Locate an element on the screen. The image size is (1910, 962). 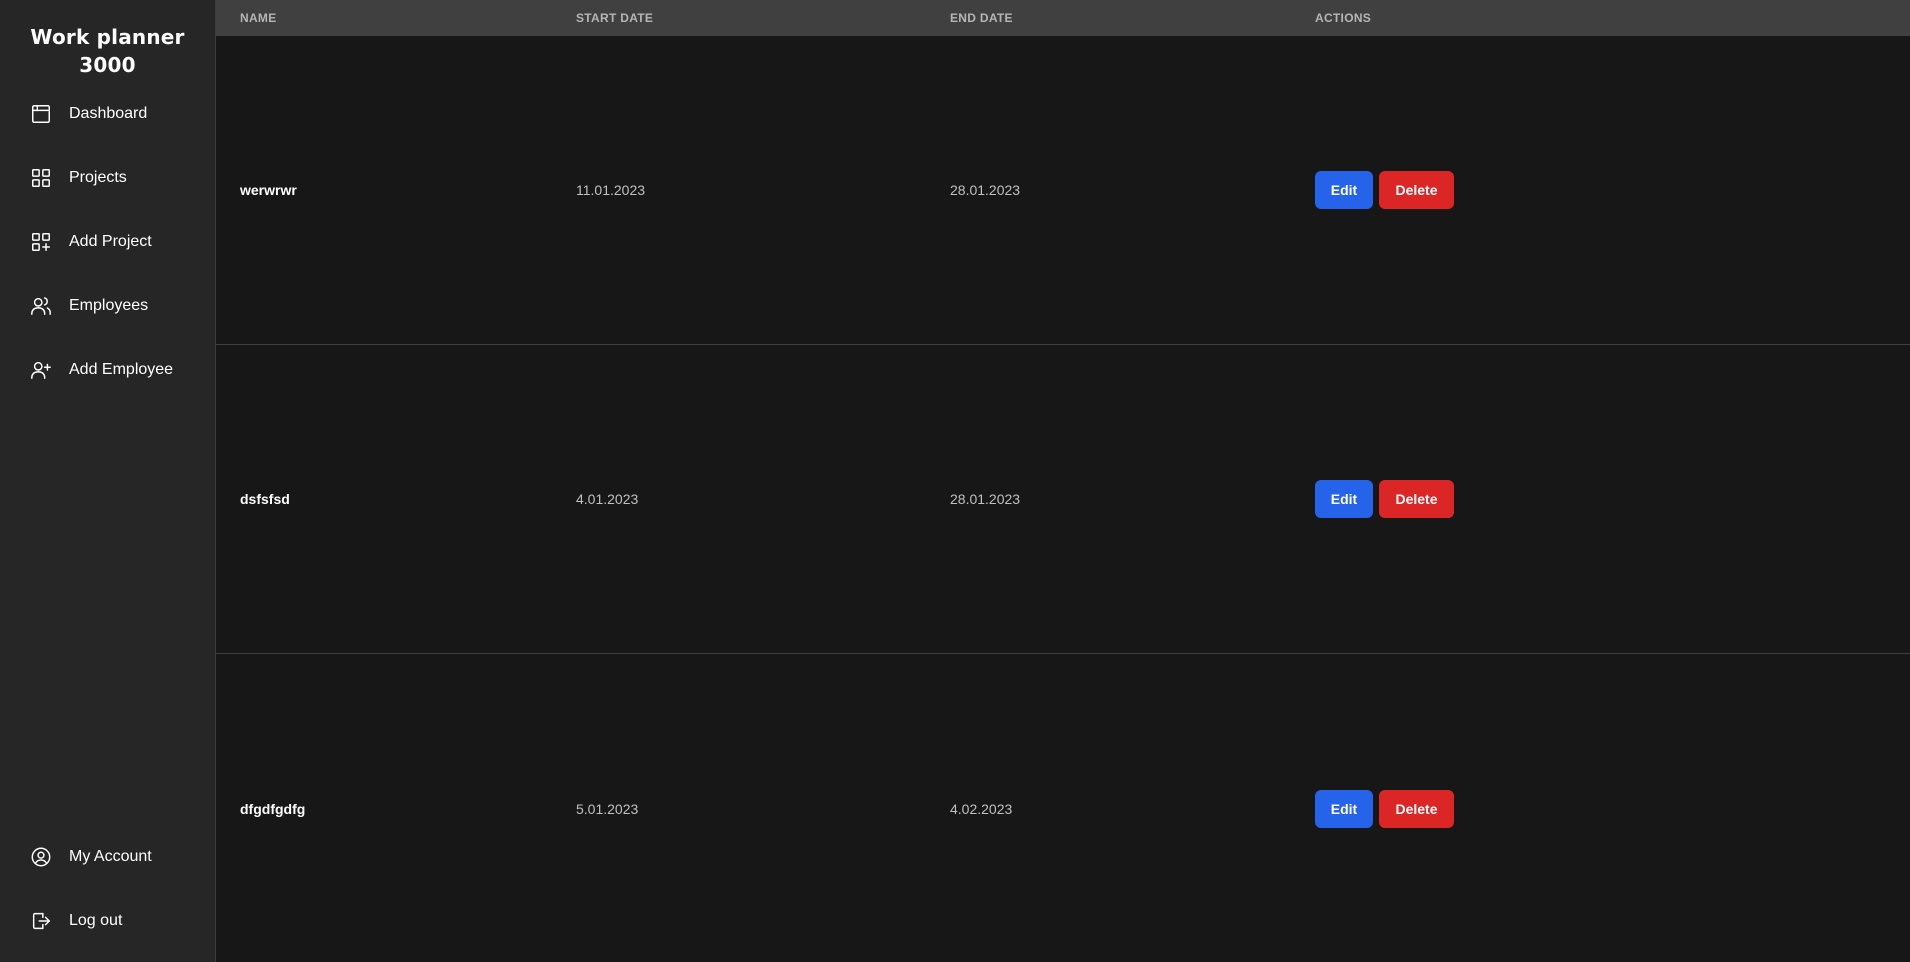
sidebar-item-label: Add Employee is located at coordinates (121, 369).